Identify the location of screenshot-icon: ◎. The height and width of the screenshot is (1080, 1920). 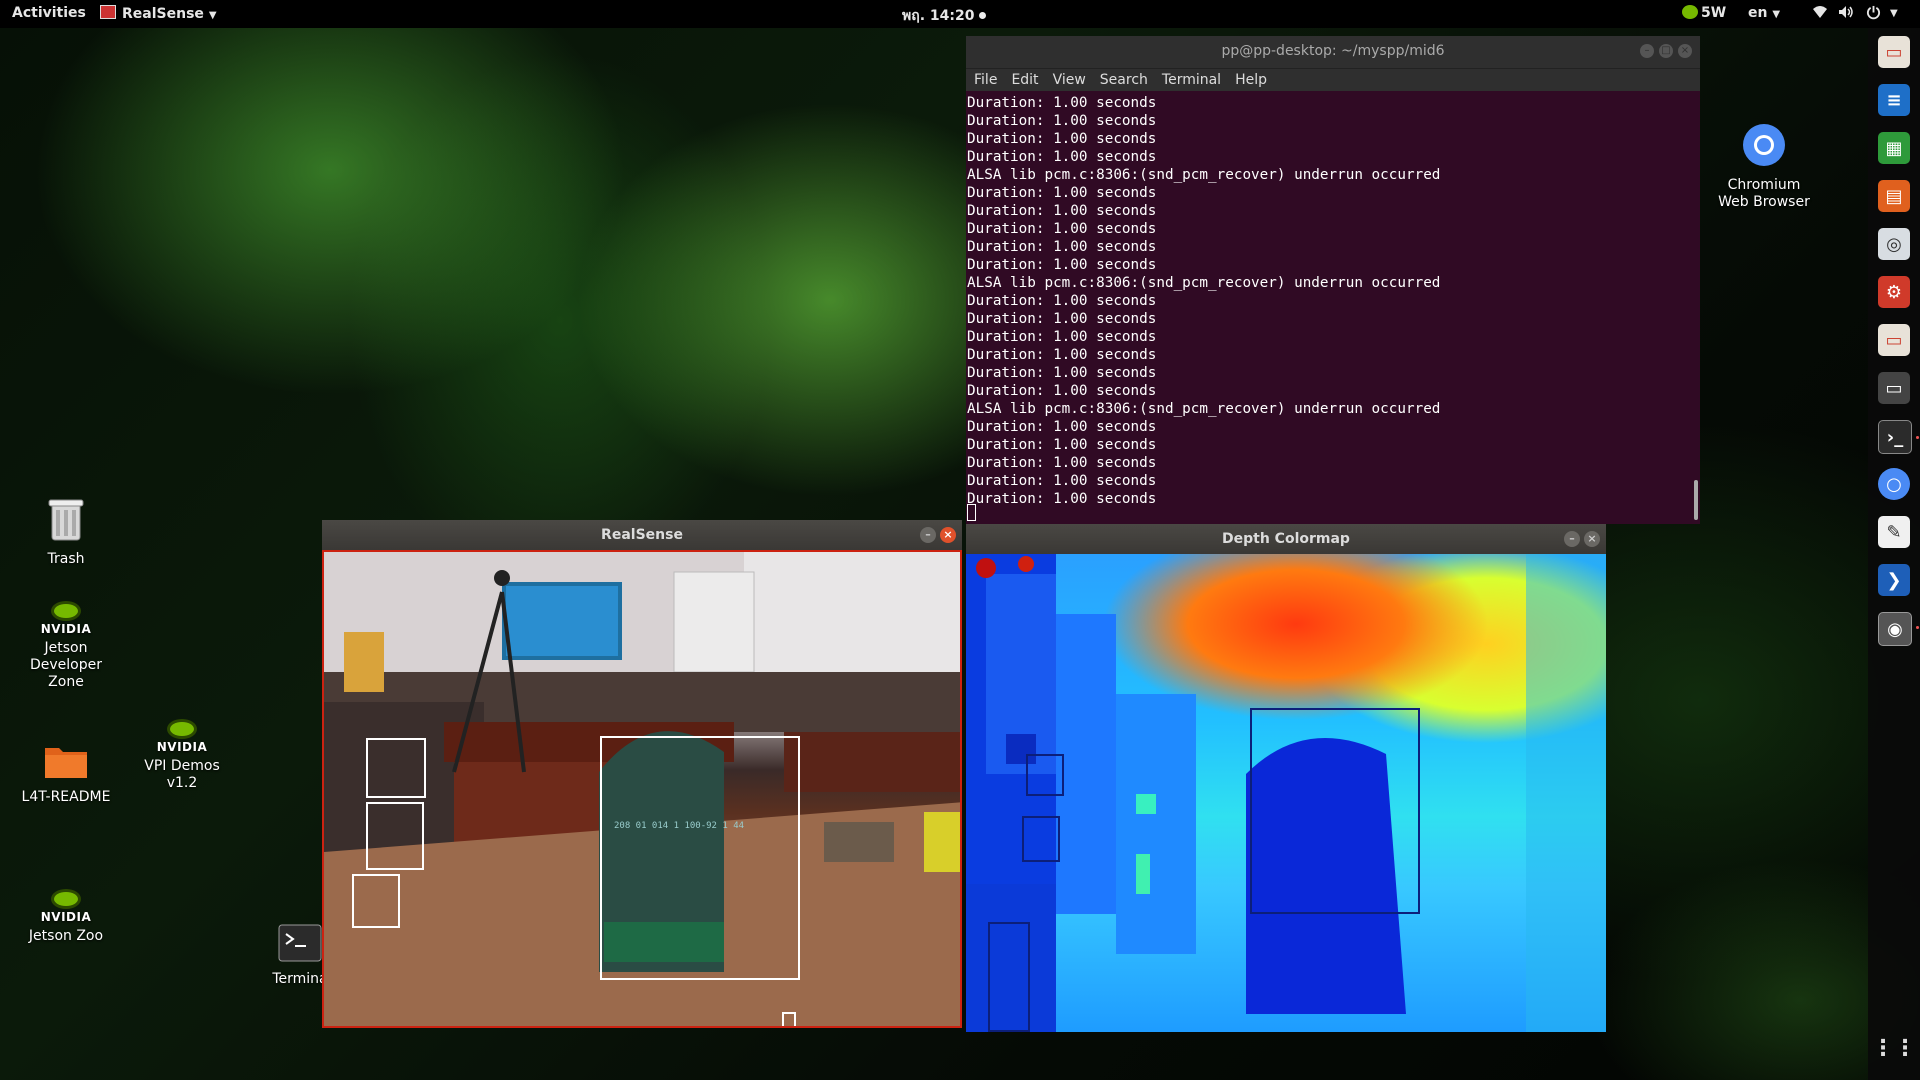
(1894, 244).